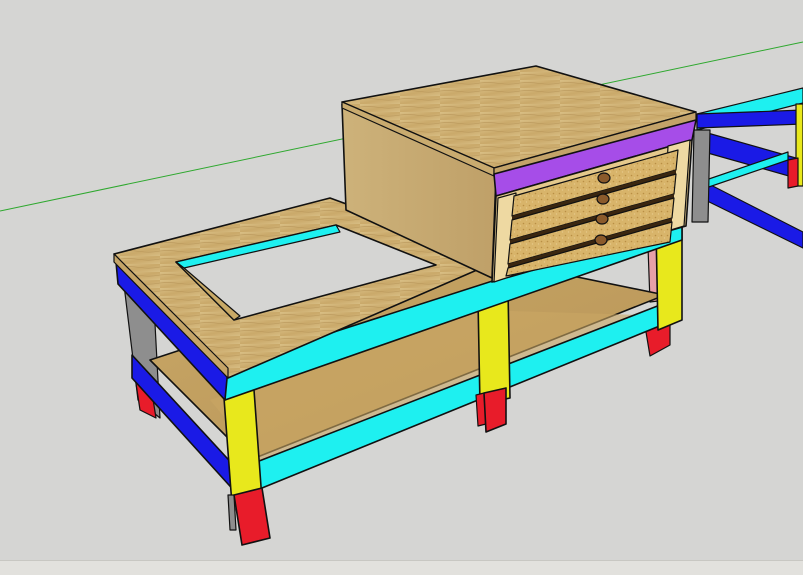 This screenshot has width=803, height=575. Describe the element at coordinates (401, 567) in the screenshot. I see `status-bar` at that location.